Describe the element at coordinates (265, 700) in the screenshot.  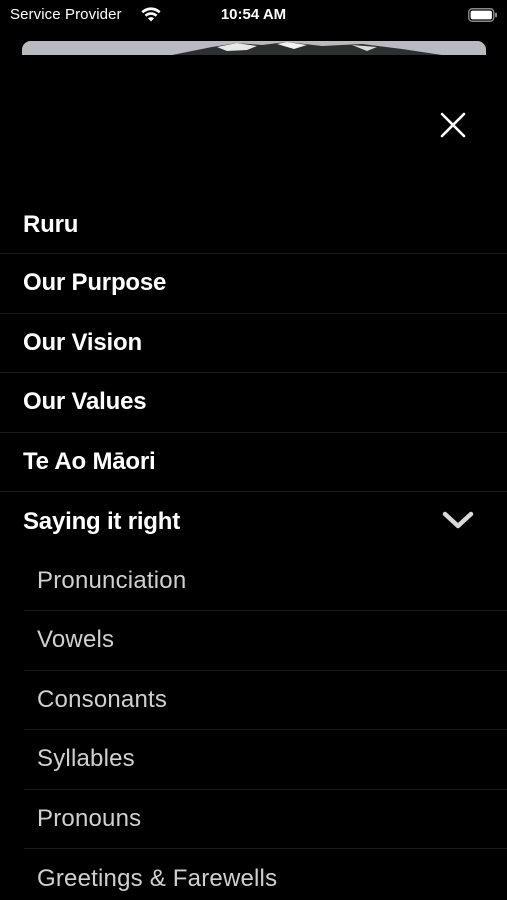
I see `submenu-item-consonants: Consonants` at that location.